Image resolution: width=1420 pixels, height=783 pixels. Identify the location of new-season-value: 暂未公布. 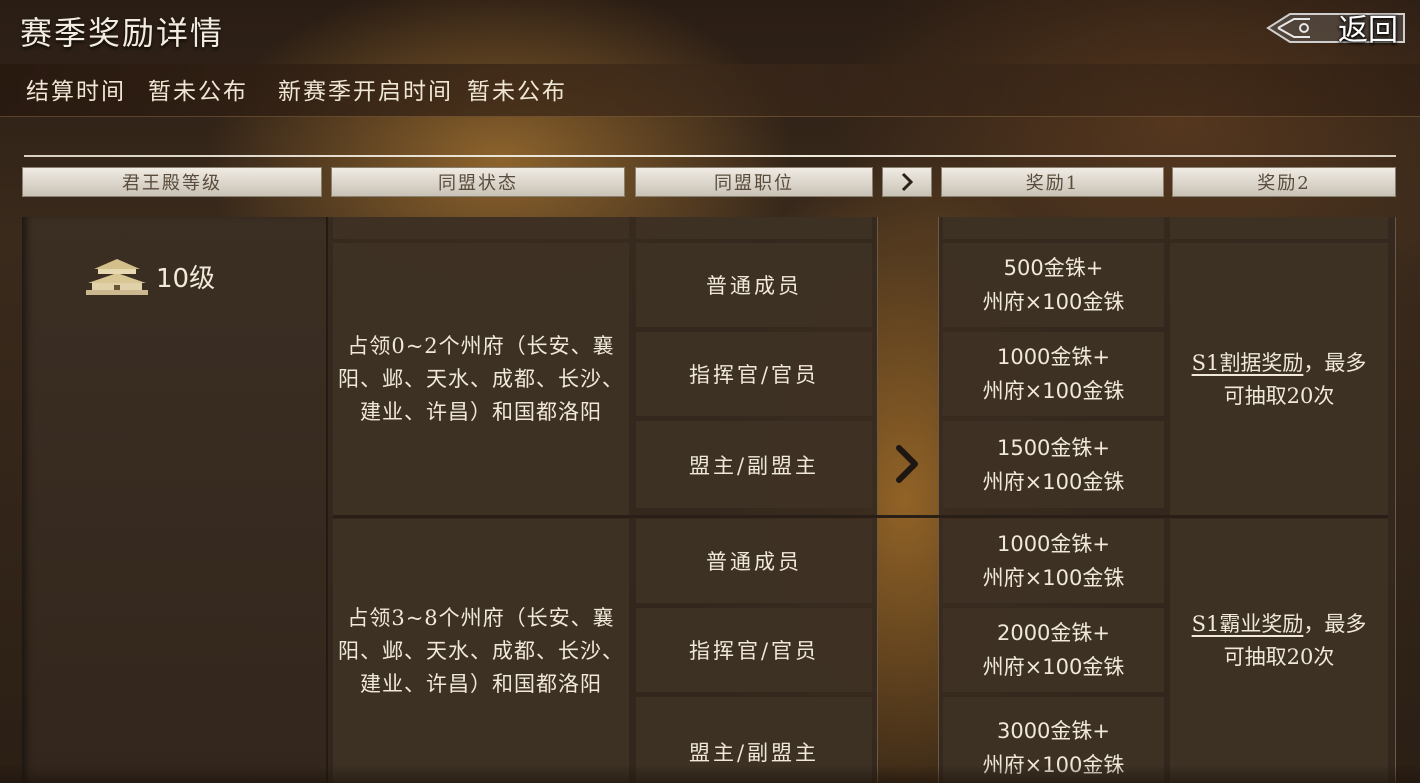
(517, 92).